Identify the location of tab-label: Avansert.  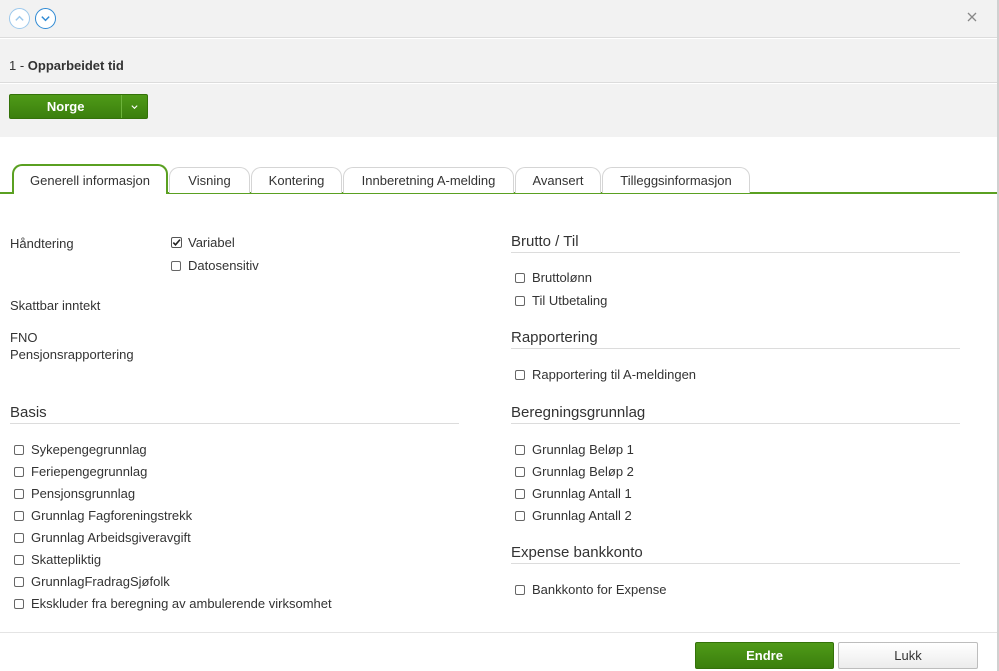
(558, 180).